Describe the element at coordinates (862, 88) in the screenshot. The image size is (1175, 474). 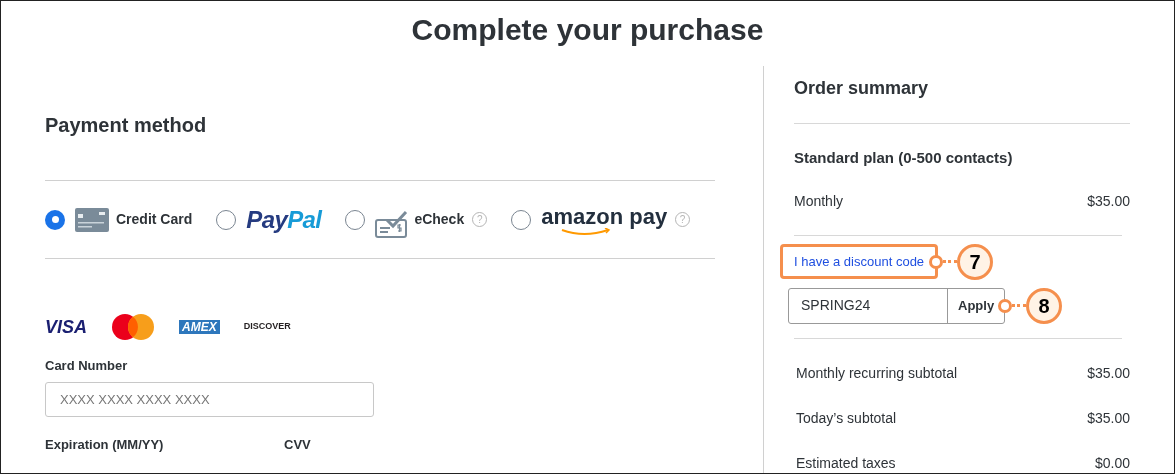
I see `summary-heading: Order summary` at that location.